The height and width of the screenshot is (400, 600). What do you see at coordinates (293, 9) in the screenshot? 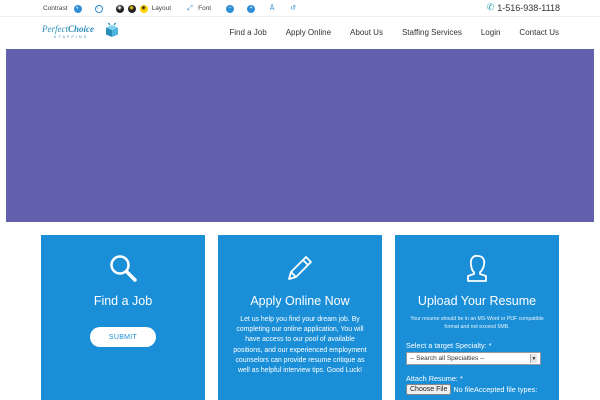
I see `reset-icon: ↺` at bounding box center [293, 9].